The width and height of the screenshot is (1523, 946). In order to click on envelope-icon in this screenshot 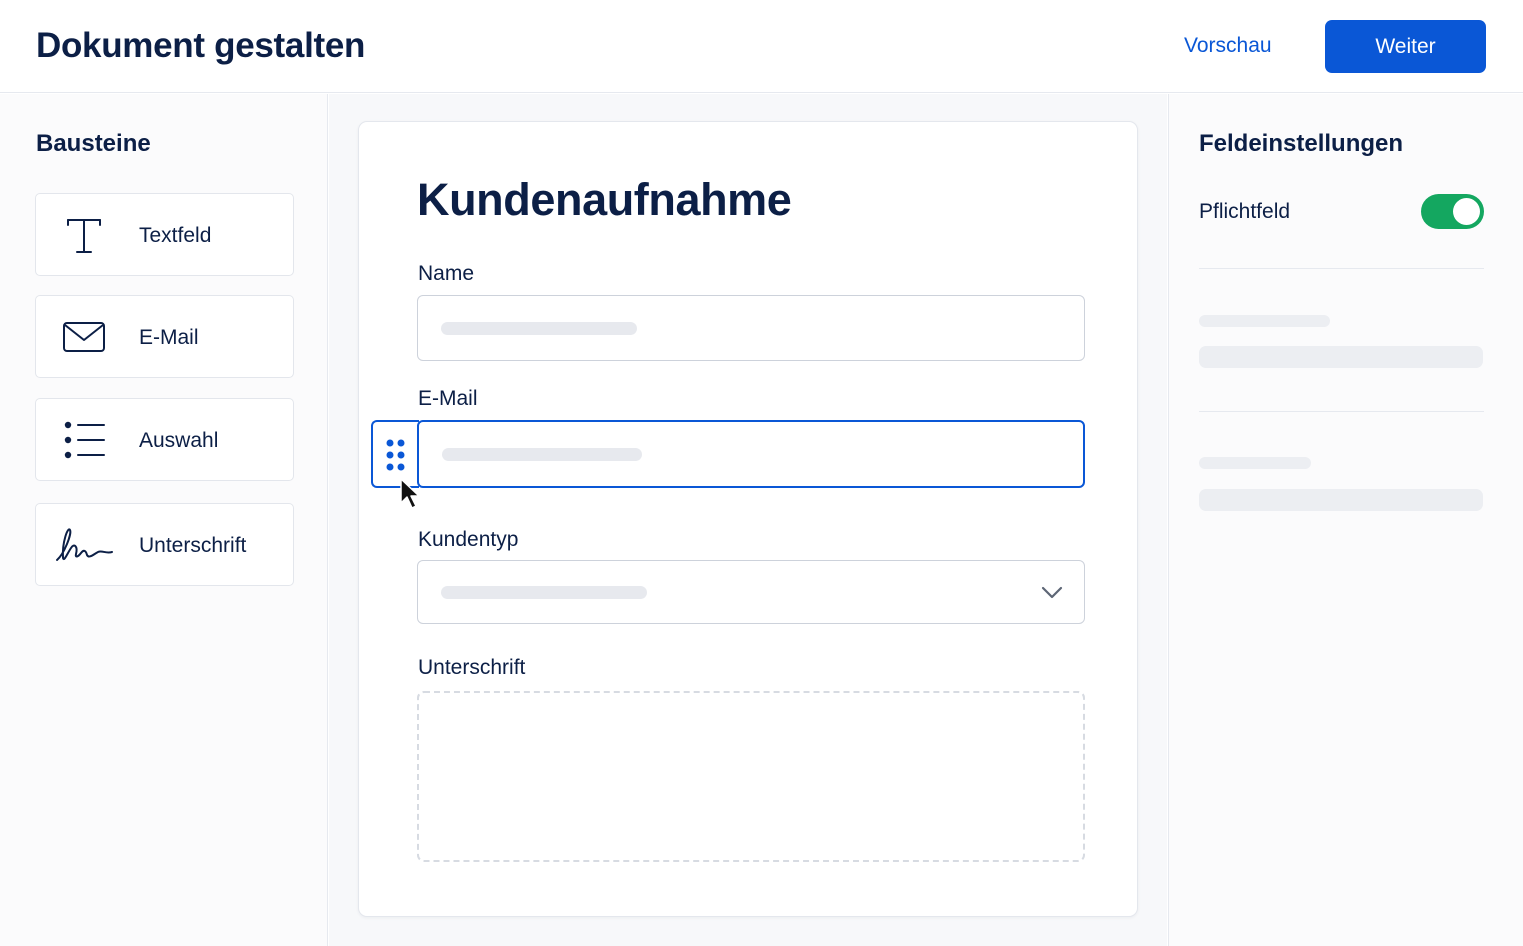, I will do `click(84, 337)`.